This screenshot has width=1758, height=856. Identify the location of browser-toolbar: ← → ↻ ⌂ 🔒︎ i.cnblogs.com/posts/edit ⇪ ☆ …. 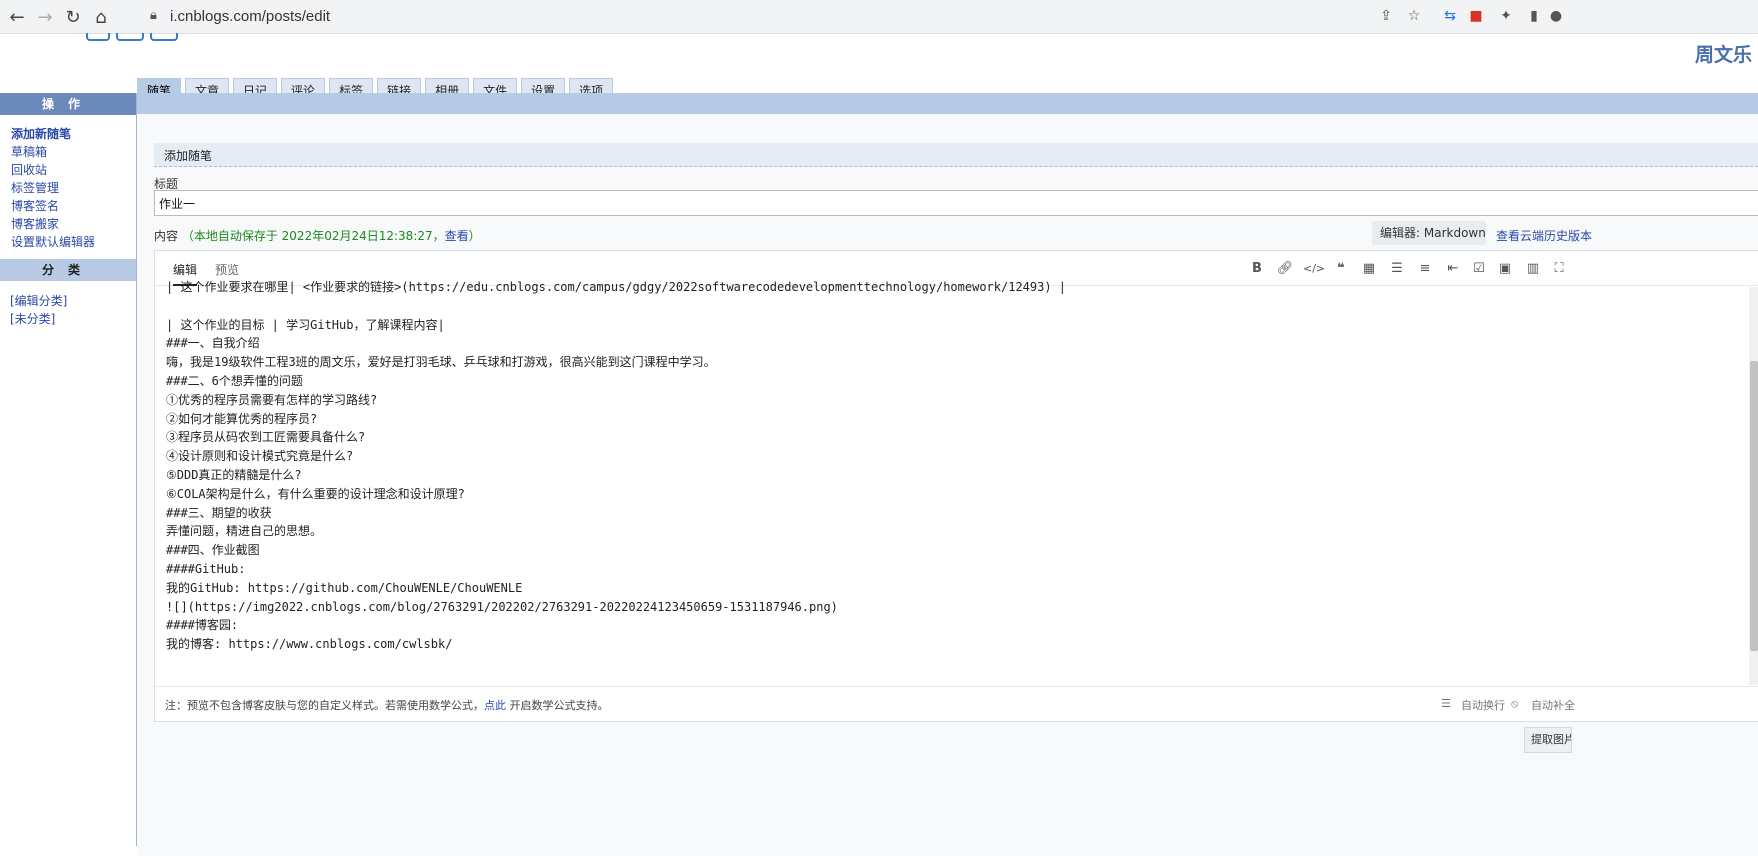
(879, 17).